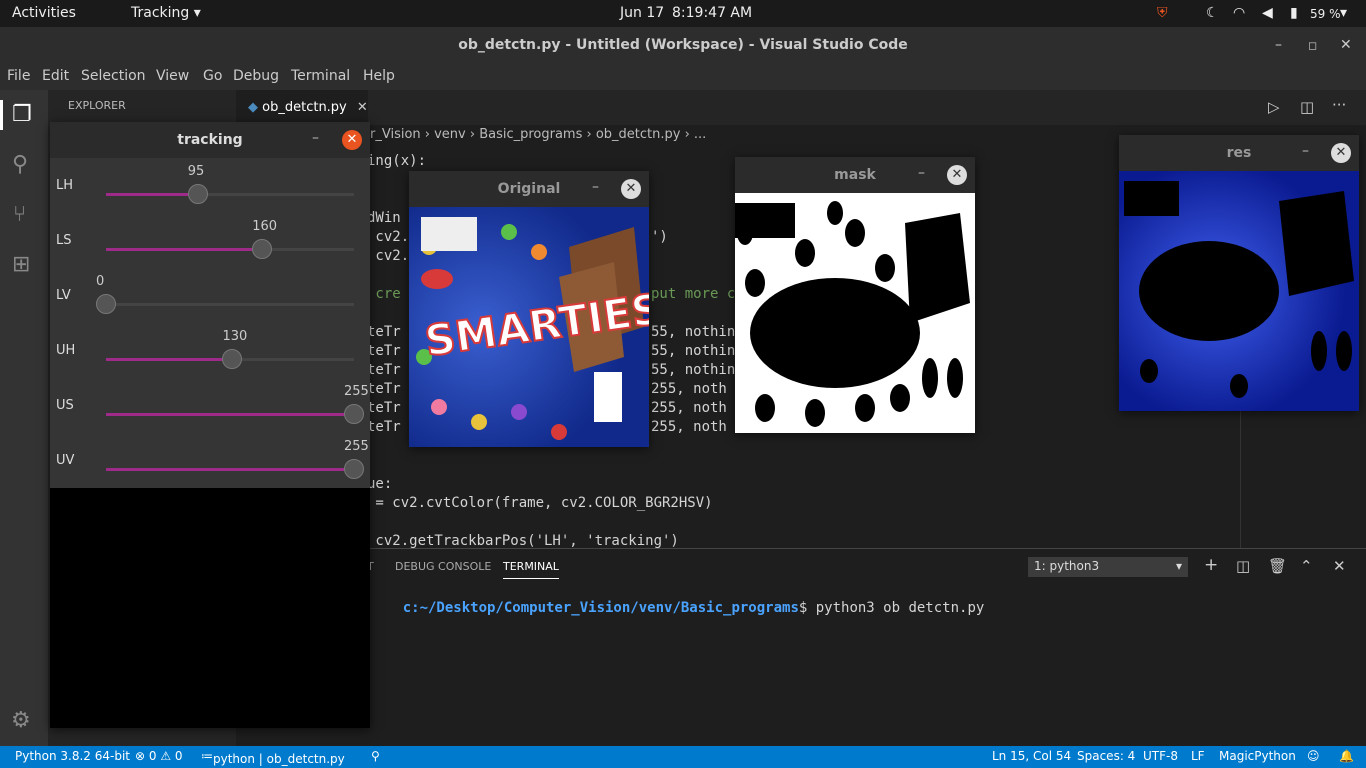  What do you see at coordinates (1306, 566) in the screenshot?
I see `maximize-panel-icon: ⌃` at bounding box center [1306, 566].